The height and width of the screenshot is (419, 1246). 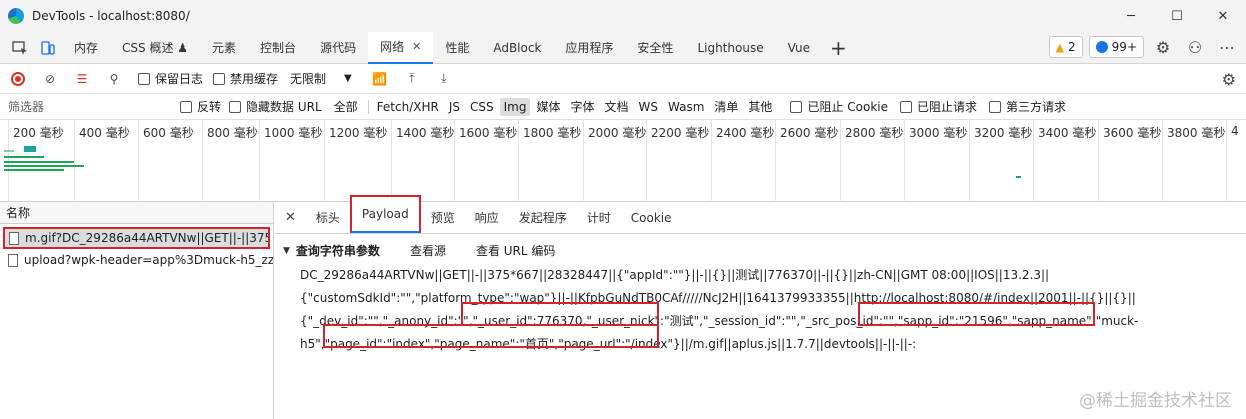 I want to click on tab-response: 响应, so click(x=487, y=218).